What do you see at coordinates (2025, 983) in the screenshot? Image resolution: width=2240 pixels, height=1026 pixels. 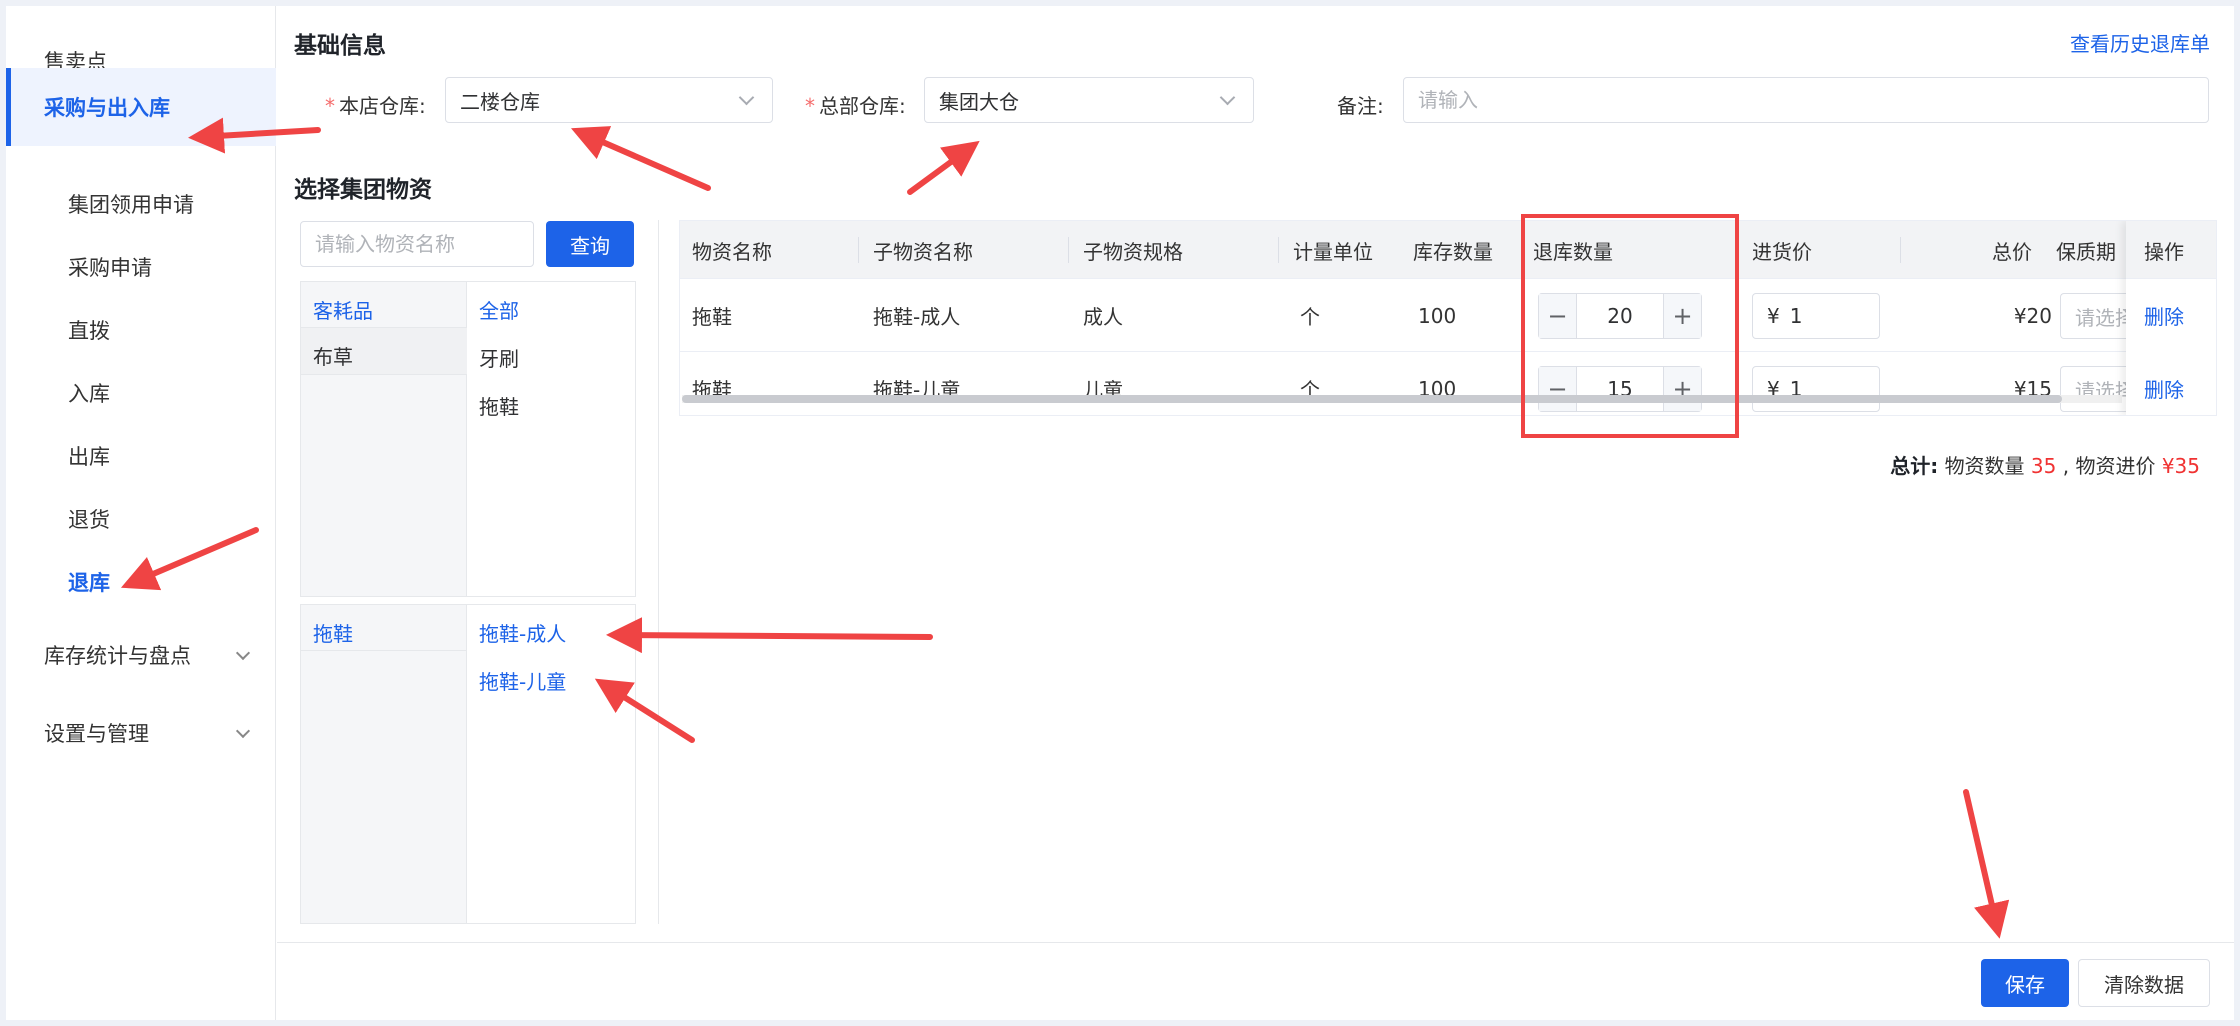 I see `save-button: 保存` at bounding box center [2025, 983].